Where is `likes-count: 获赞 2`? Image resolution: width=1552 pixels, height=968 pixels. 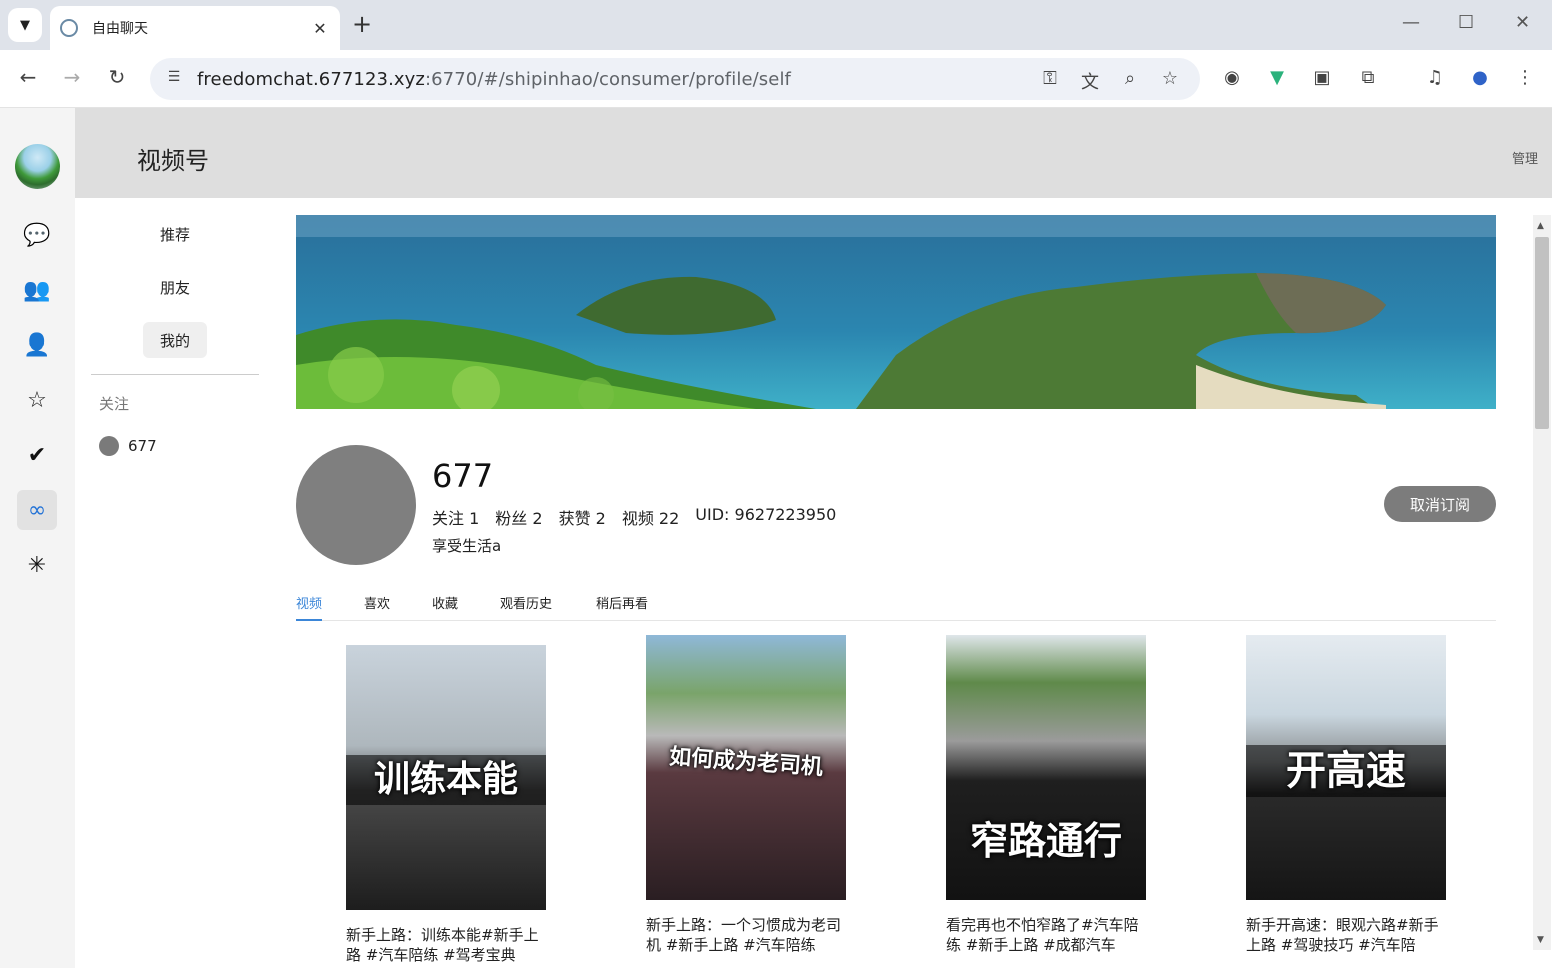 likes-count: 获赞 2 is located at coordinates (582, 518).